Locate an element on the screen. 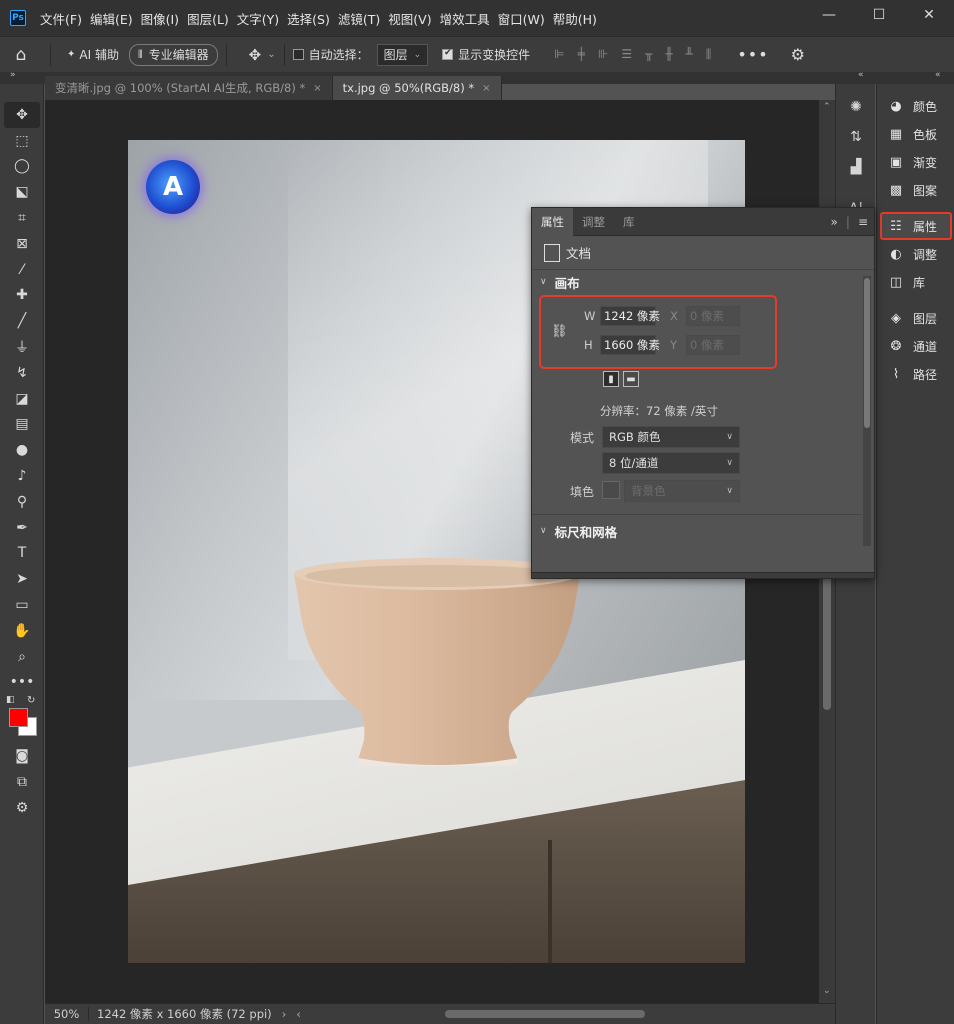 This screenshot has width=954, height=1024. menu-layer: 图层(L) is located at coordinates (208, 18).